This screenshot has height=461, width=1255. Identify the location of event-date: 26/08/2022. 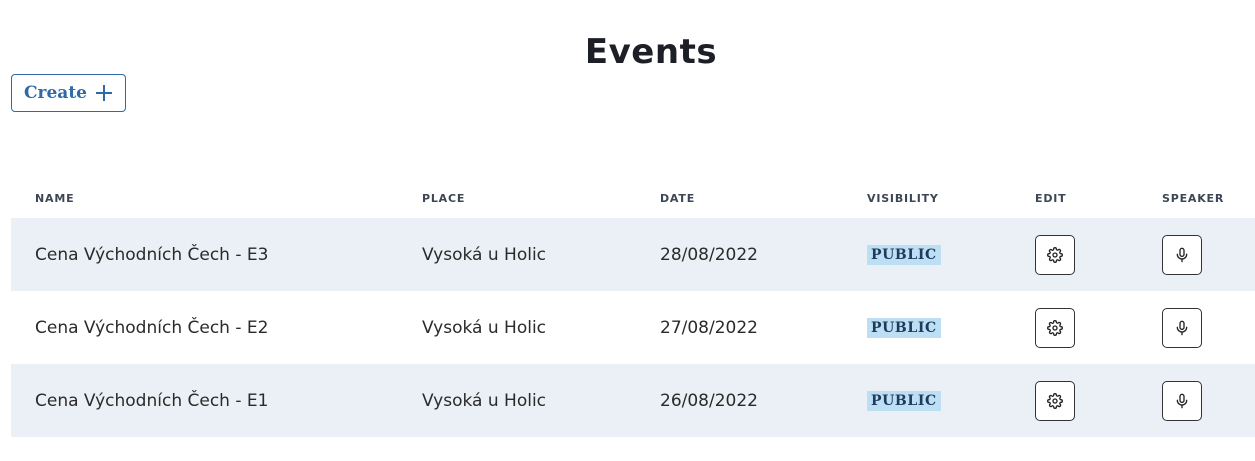
(709, 400).